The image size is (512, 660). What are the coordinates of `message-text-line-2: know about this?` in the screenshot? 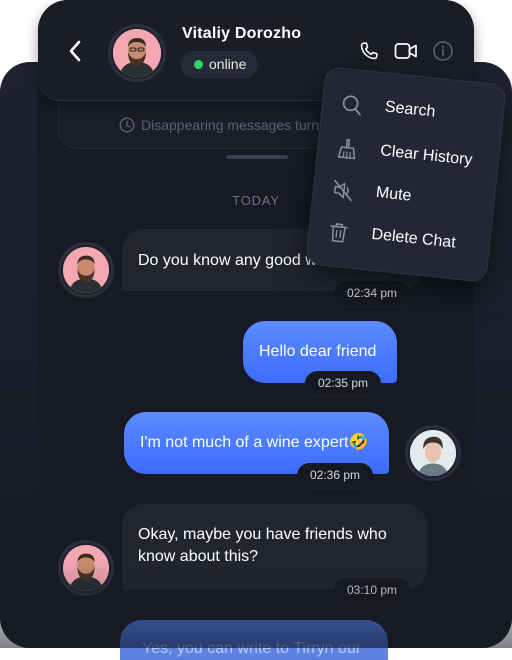 It's located at (198, 556).